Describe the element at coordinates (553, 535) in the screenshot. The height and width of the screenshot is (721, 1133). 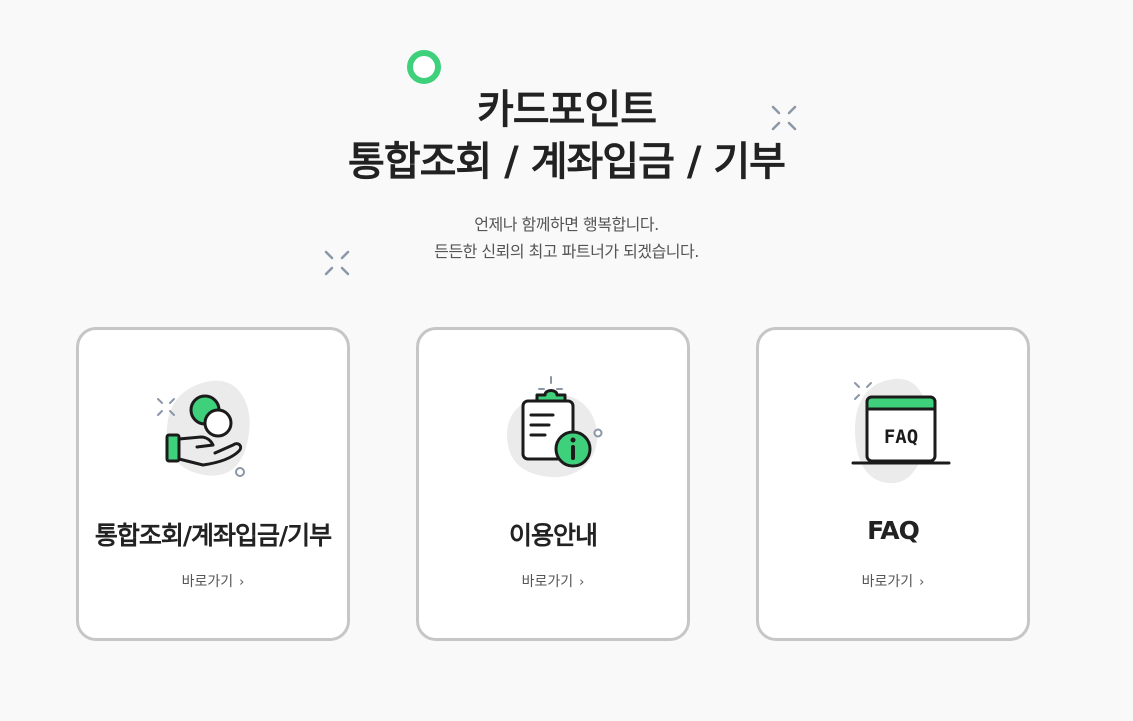
I see `card-title: 이용안내` at that location.